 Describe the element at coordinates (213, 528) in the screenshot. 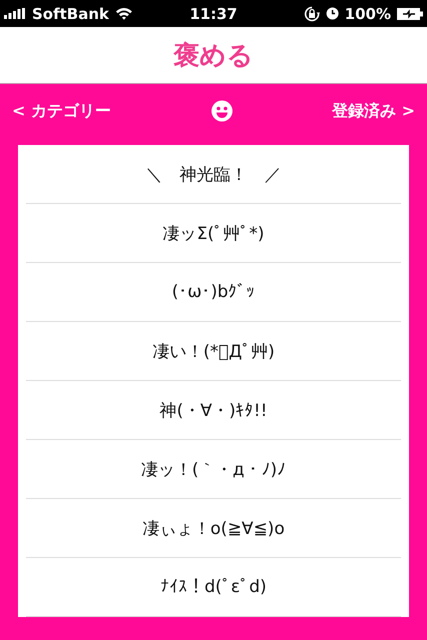

I see `list-item: 凄ぃょ！o(≧∀≦)o` at that location.